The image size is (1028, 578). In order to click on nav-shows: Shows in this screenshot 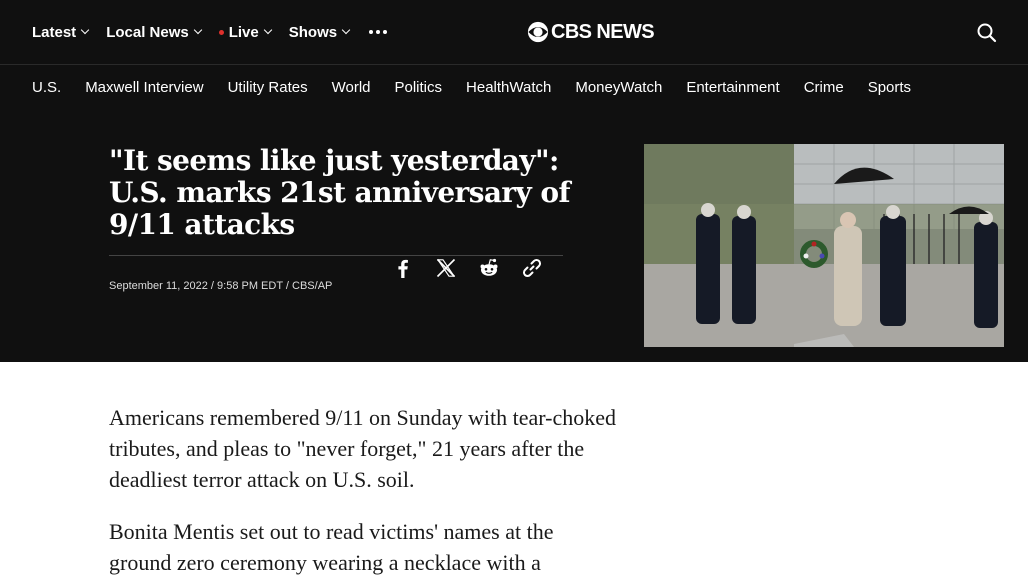, I will do `click(319, 32)`.